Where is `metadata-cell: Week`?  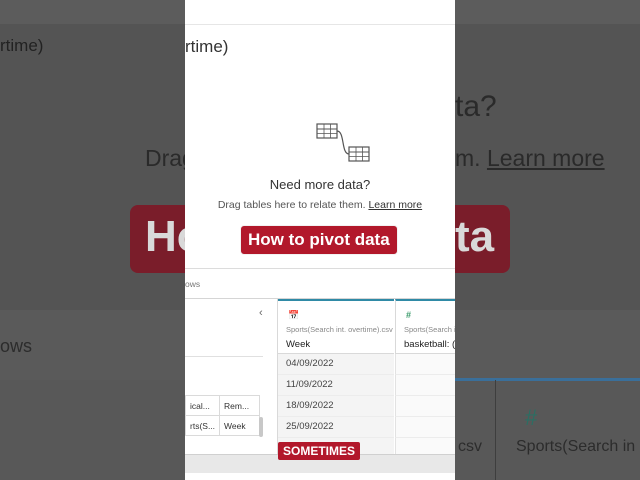 metadata-cell: Week is located at coordinates (239, 425).